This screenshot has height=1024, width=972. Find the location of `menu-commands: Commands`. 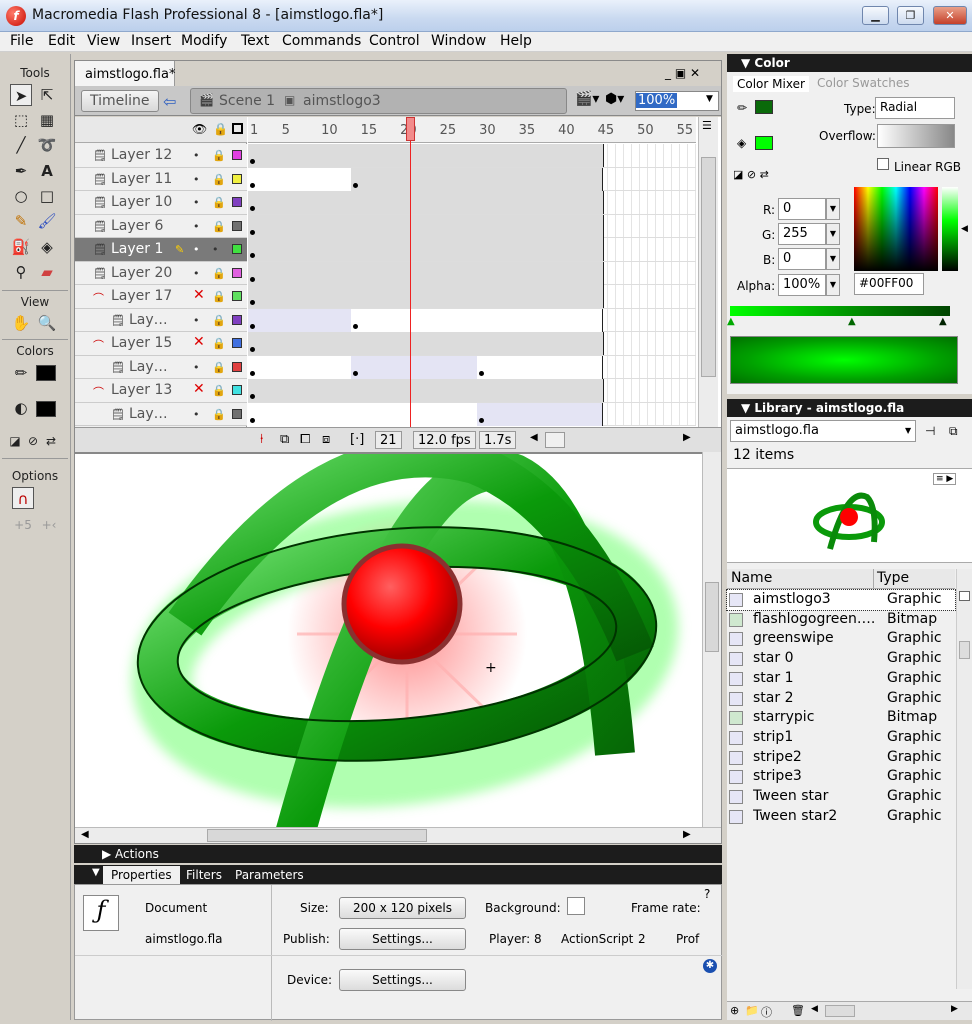

menu-commands: Commands is located at coordinates (321, 41).